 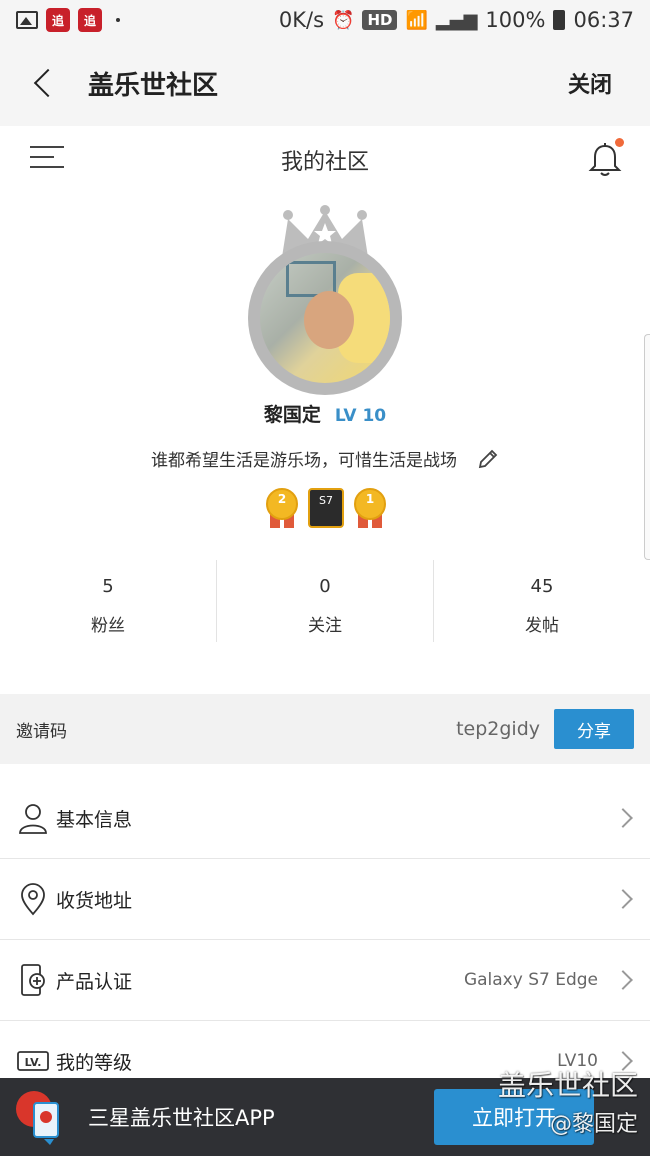 I want to click on close-button: 关闭, so click(x=590, y=83).